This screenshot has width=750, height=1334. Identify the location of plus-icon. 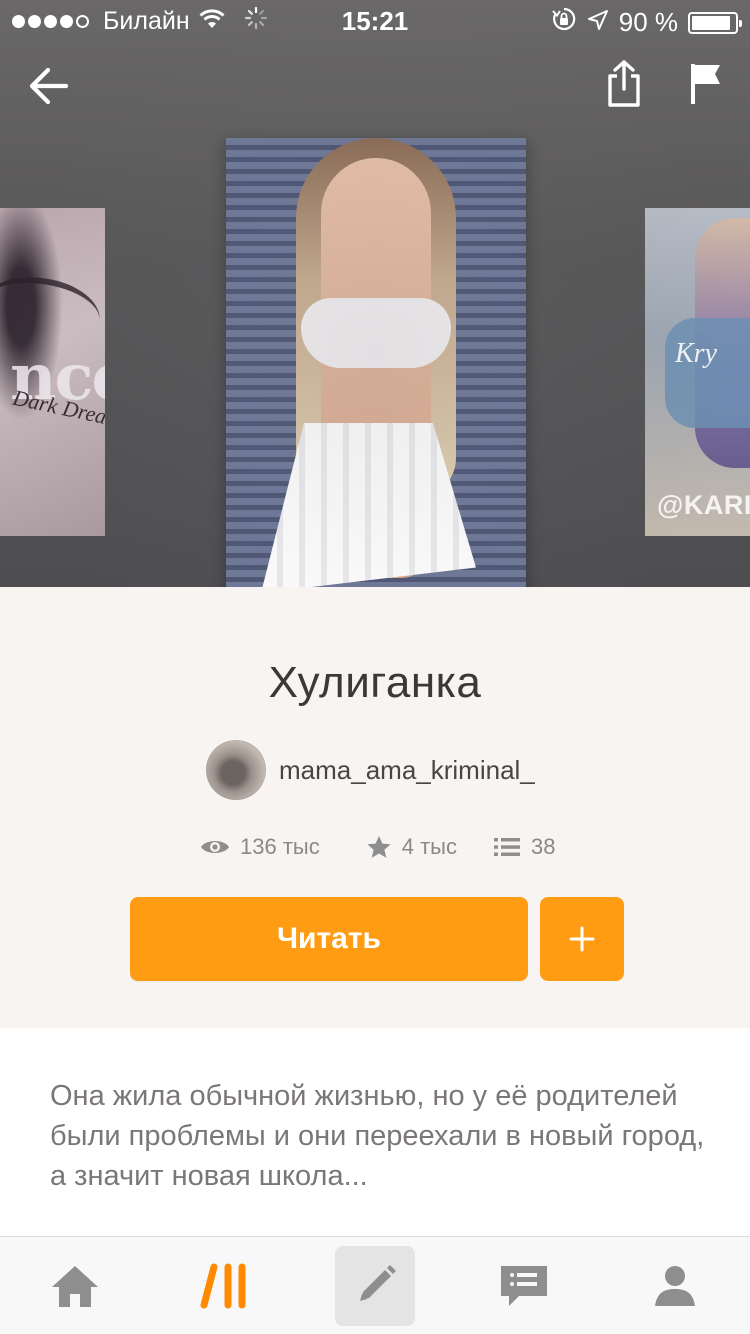
(582, 939).